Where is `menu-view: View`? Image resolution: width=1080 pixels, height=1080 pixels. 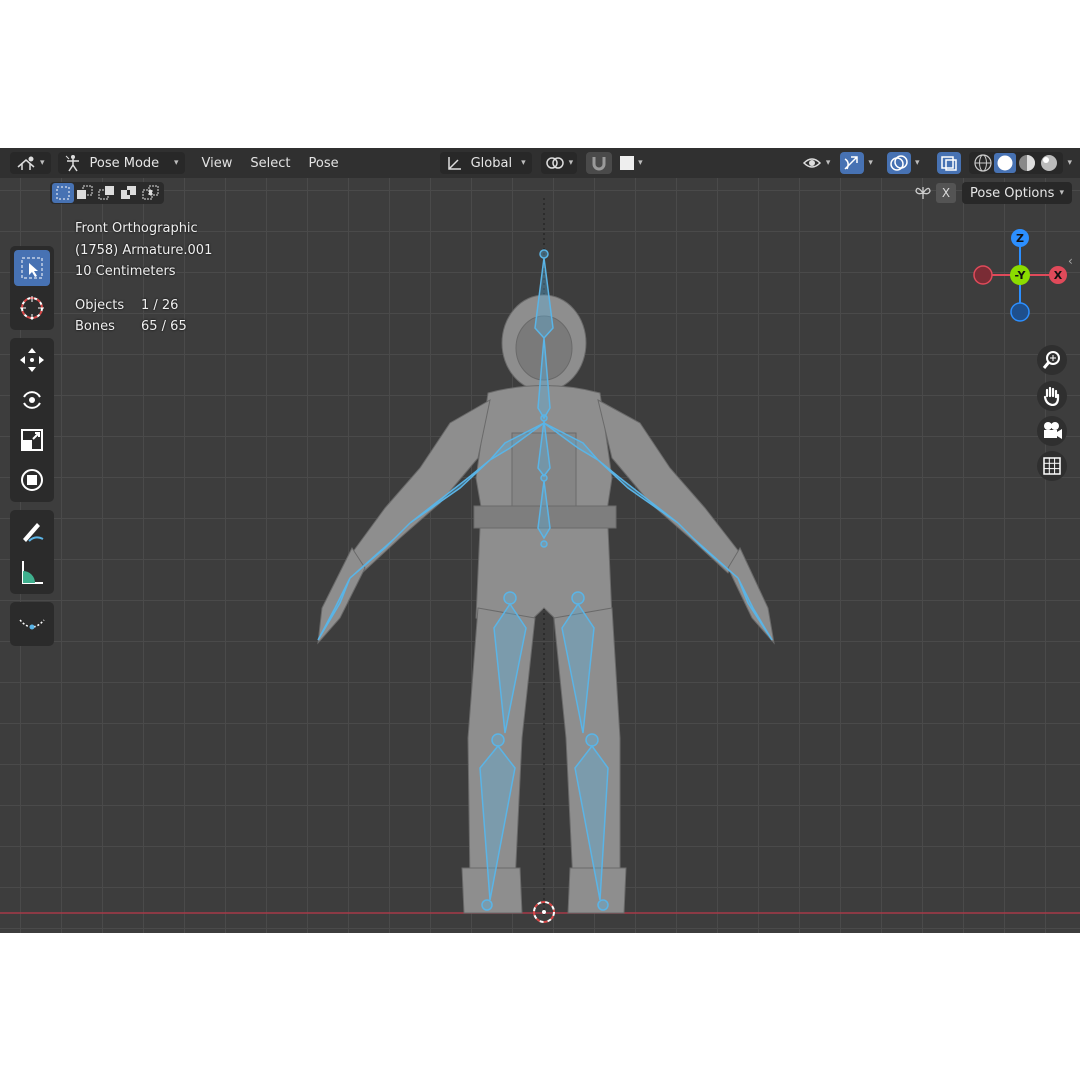 menu-view: View is located at coordinates (217, 163).